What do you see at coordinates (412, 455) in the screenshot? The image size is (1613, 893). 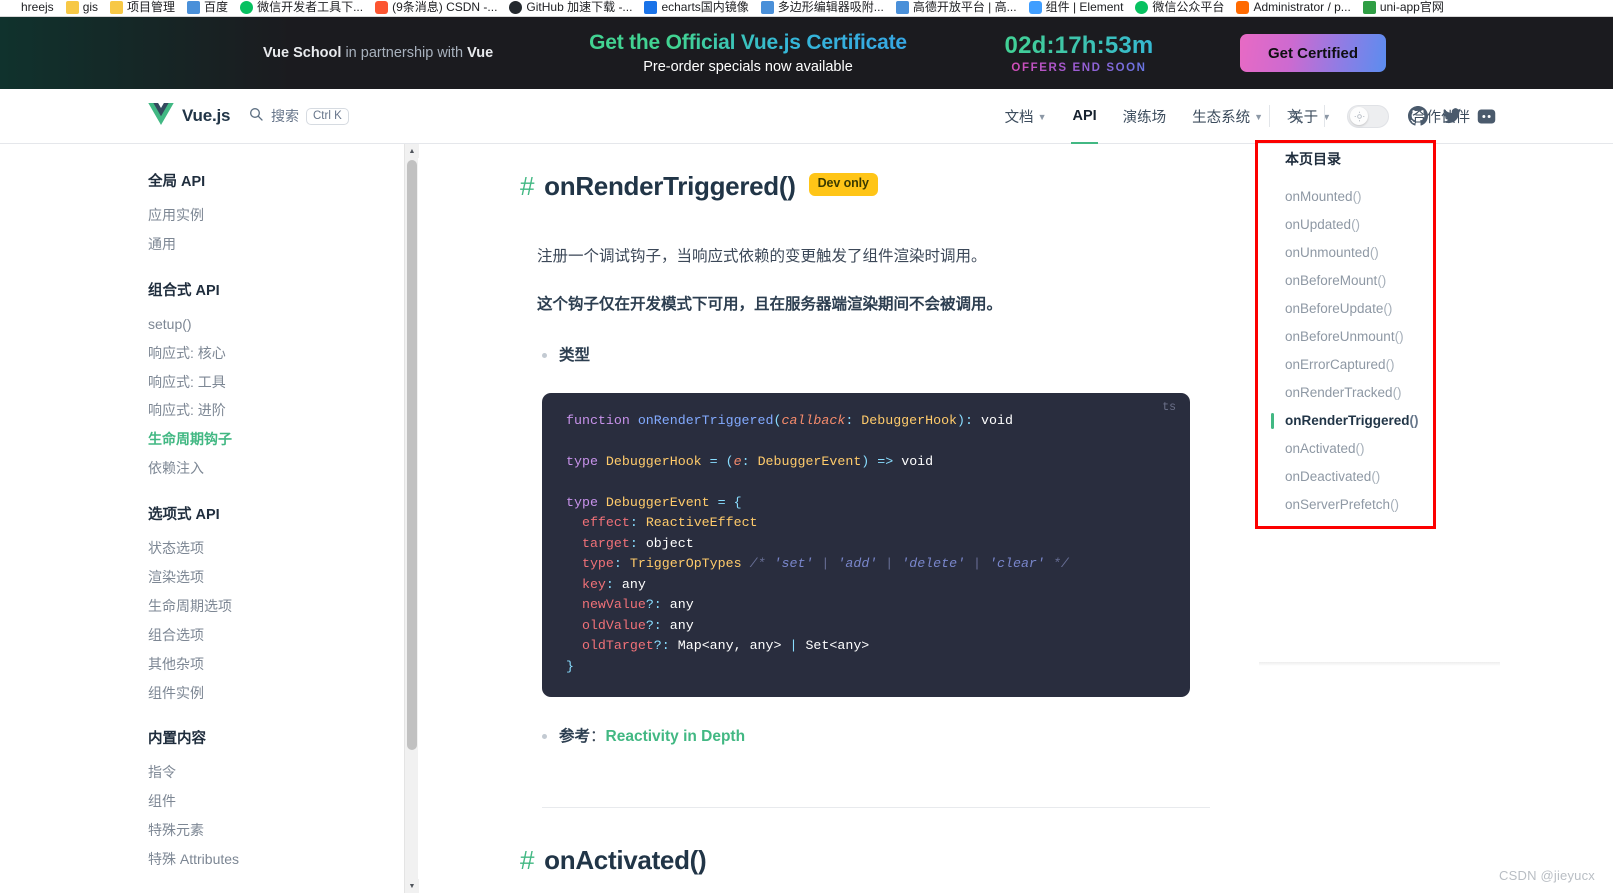 I see `scrollbar-thumb` at bounding box center [412, 455].